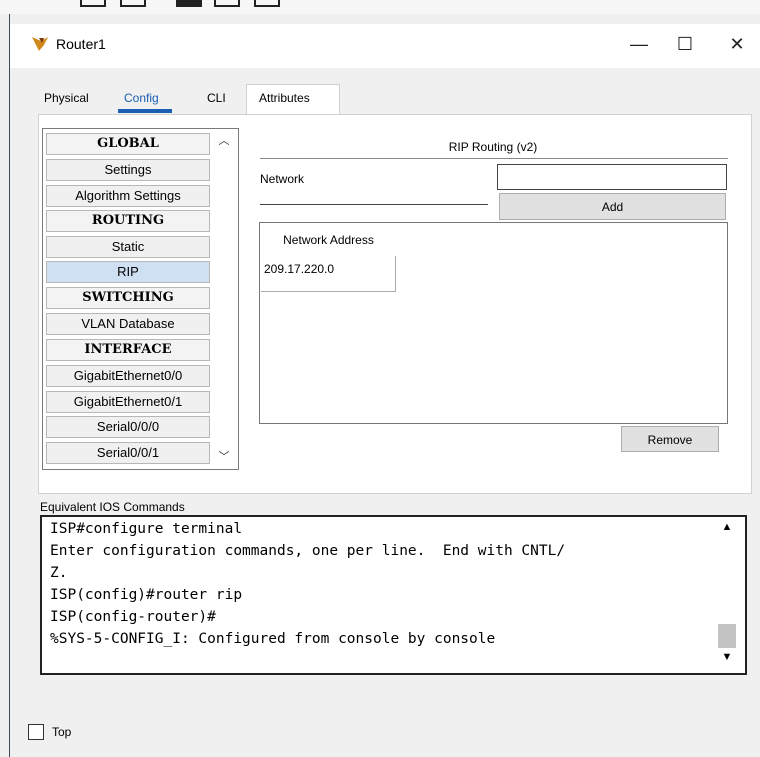  What do you see at coordinates (128, 427) in the screenshot?
I see `sidebar-item-serial0-0-0: Serial0/0/0` at bounding box center [128, 427].